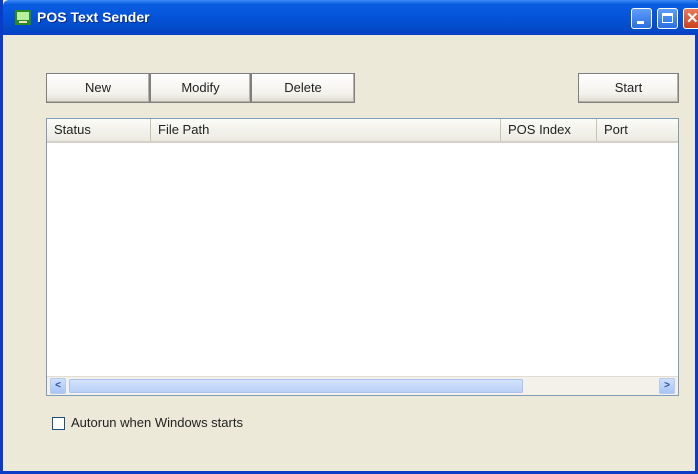 The height and width of the screenshot is (474, 698). Describe the element at coordinates (326, 130) in the screenshot. I see `column-header-file-path: File Path` at that location.